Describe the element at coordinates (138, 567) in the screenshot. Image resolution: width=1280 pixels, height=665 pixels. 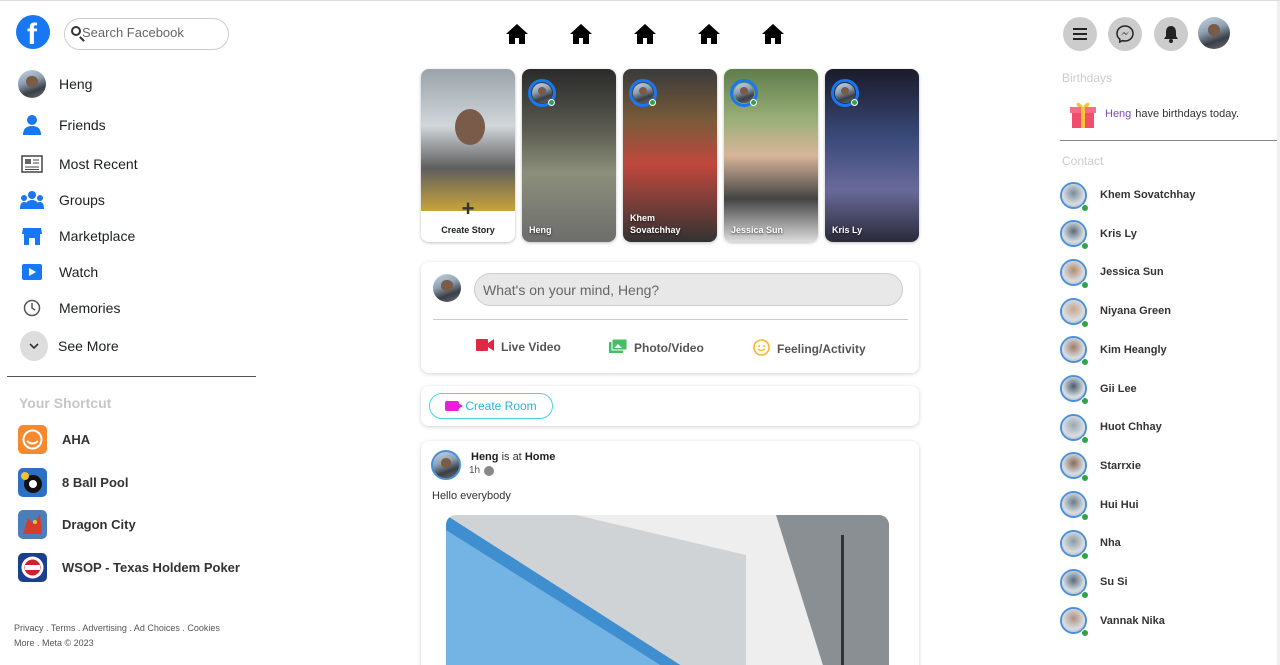
I see `shortcut-wsop: WSOP - Texas Holdem Poker` at that location.